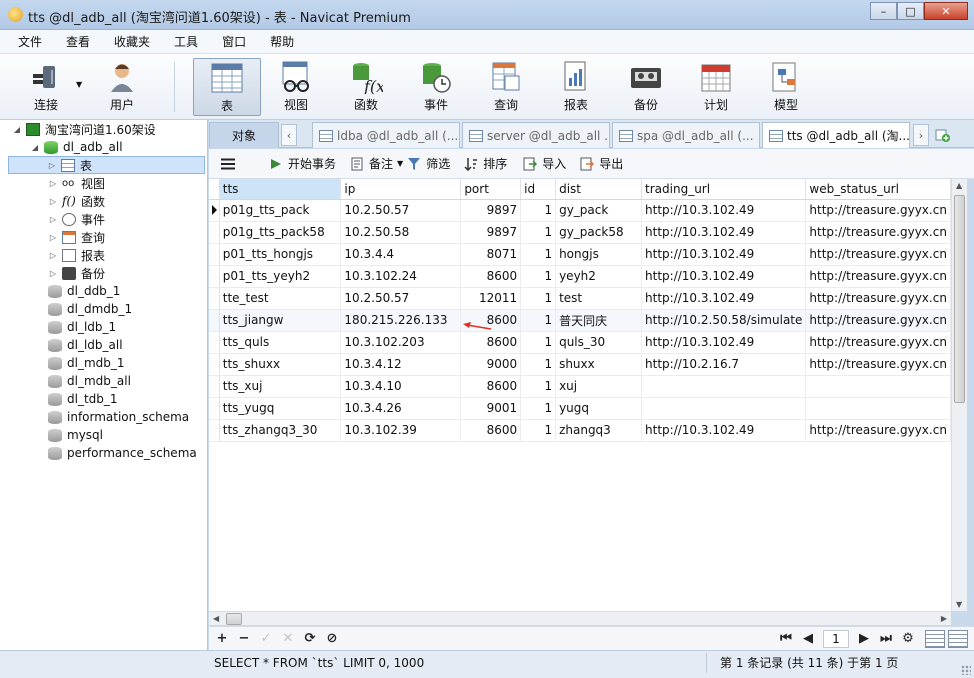 Image resolution: width=974 pixels, height=678 pixels. I want to click on table-cell-port: 12011, so click(491, 298).